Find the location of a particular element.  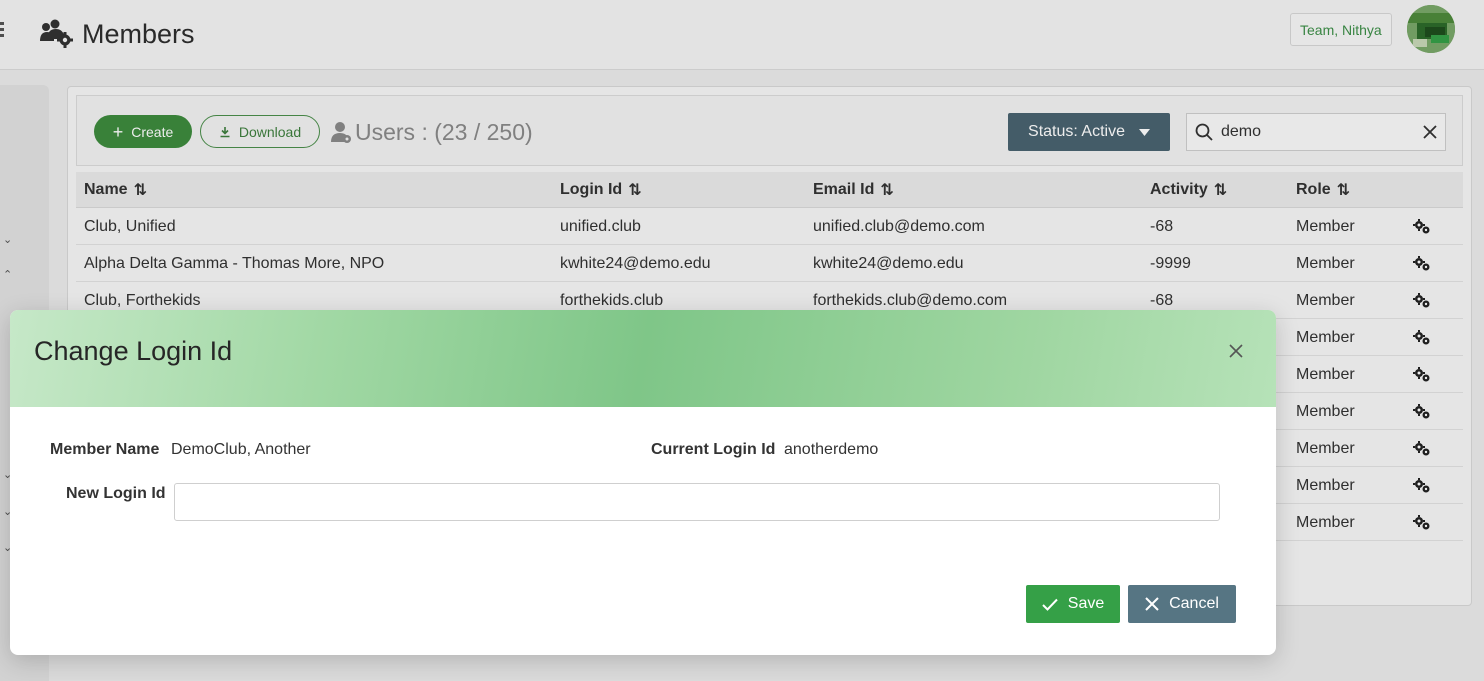

current-login-label: Current Login Id is located at coordinates (713, 449).